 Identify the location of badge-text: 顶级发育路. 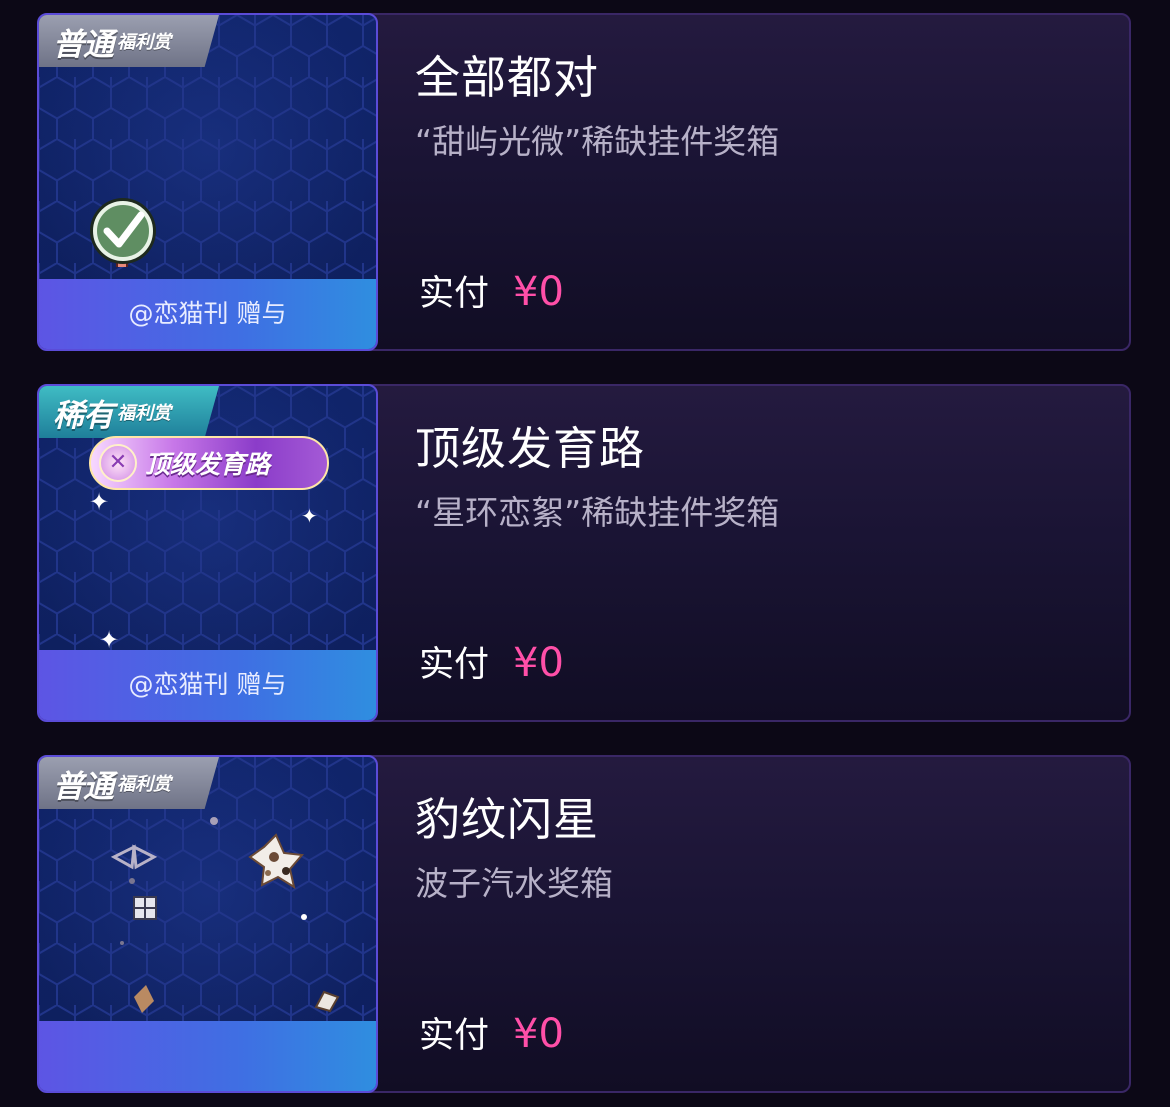
(208, 464).